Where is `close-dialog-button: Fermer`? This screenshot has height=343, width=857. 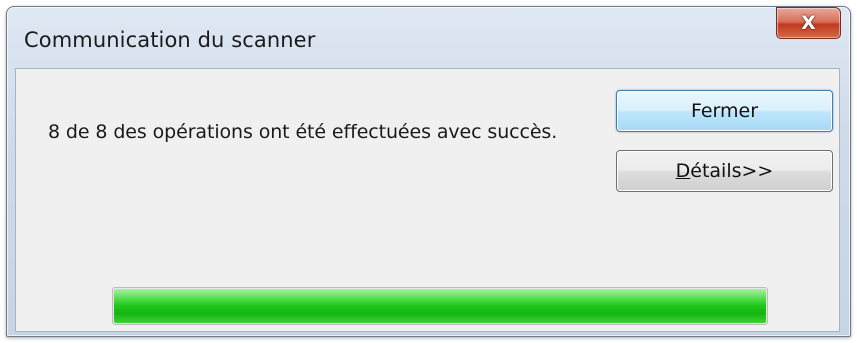 close-dialog-button: Fermer is located at coordinates (724, 111).